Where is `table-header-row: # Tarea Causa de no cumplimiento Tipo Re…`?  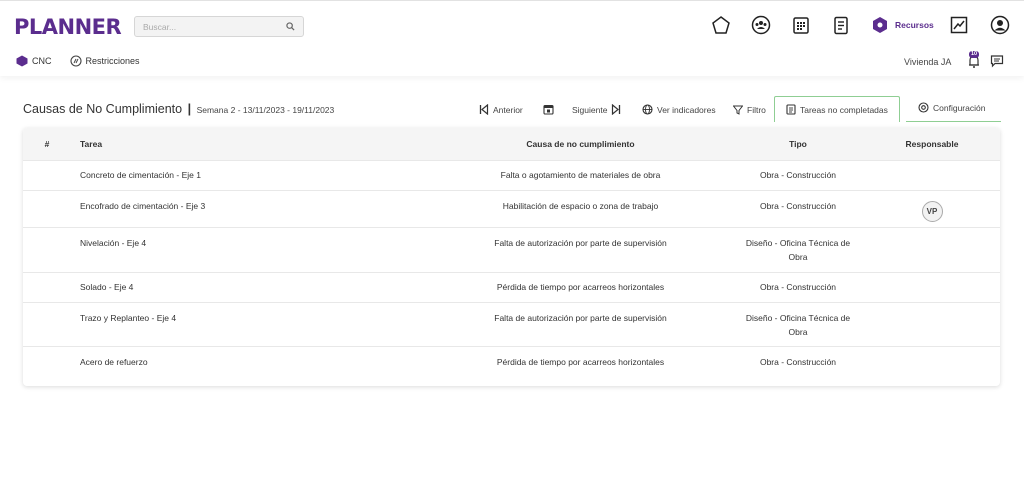 table-header-row: # Tarea Causa de no cumplimiento Tipo Re… is located at coordinates (511, 144).